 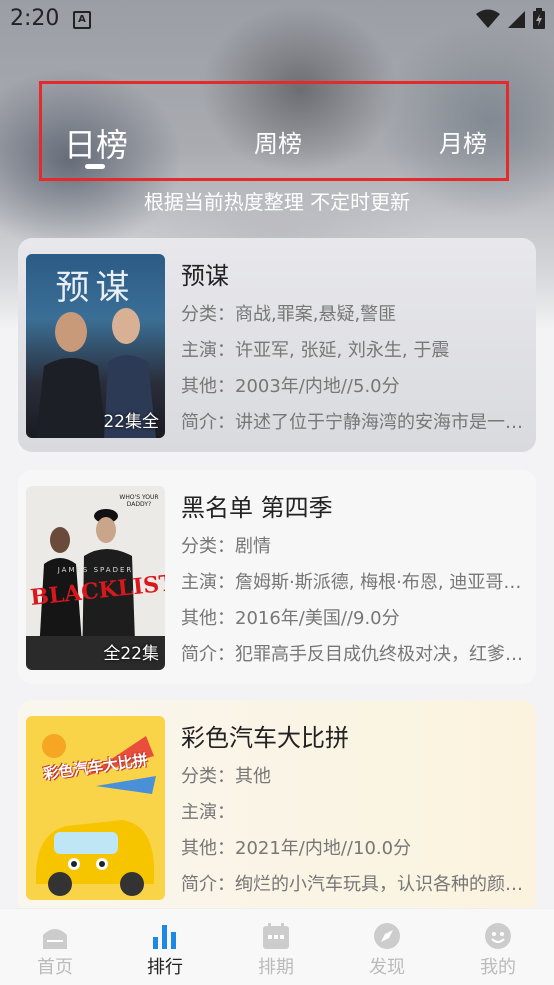 I want to click on status-icons, so click(x=511, y=19).